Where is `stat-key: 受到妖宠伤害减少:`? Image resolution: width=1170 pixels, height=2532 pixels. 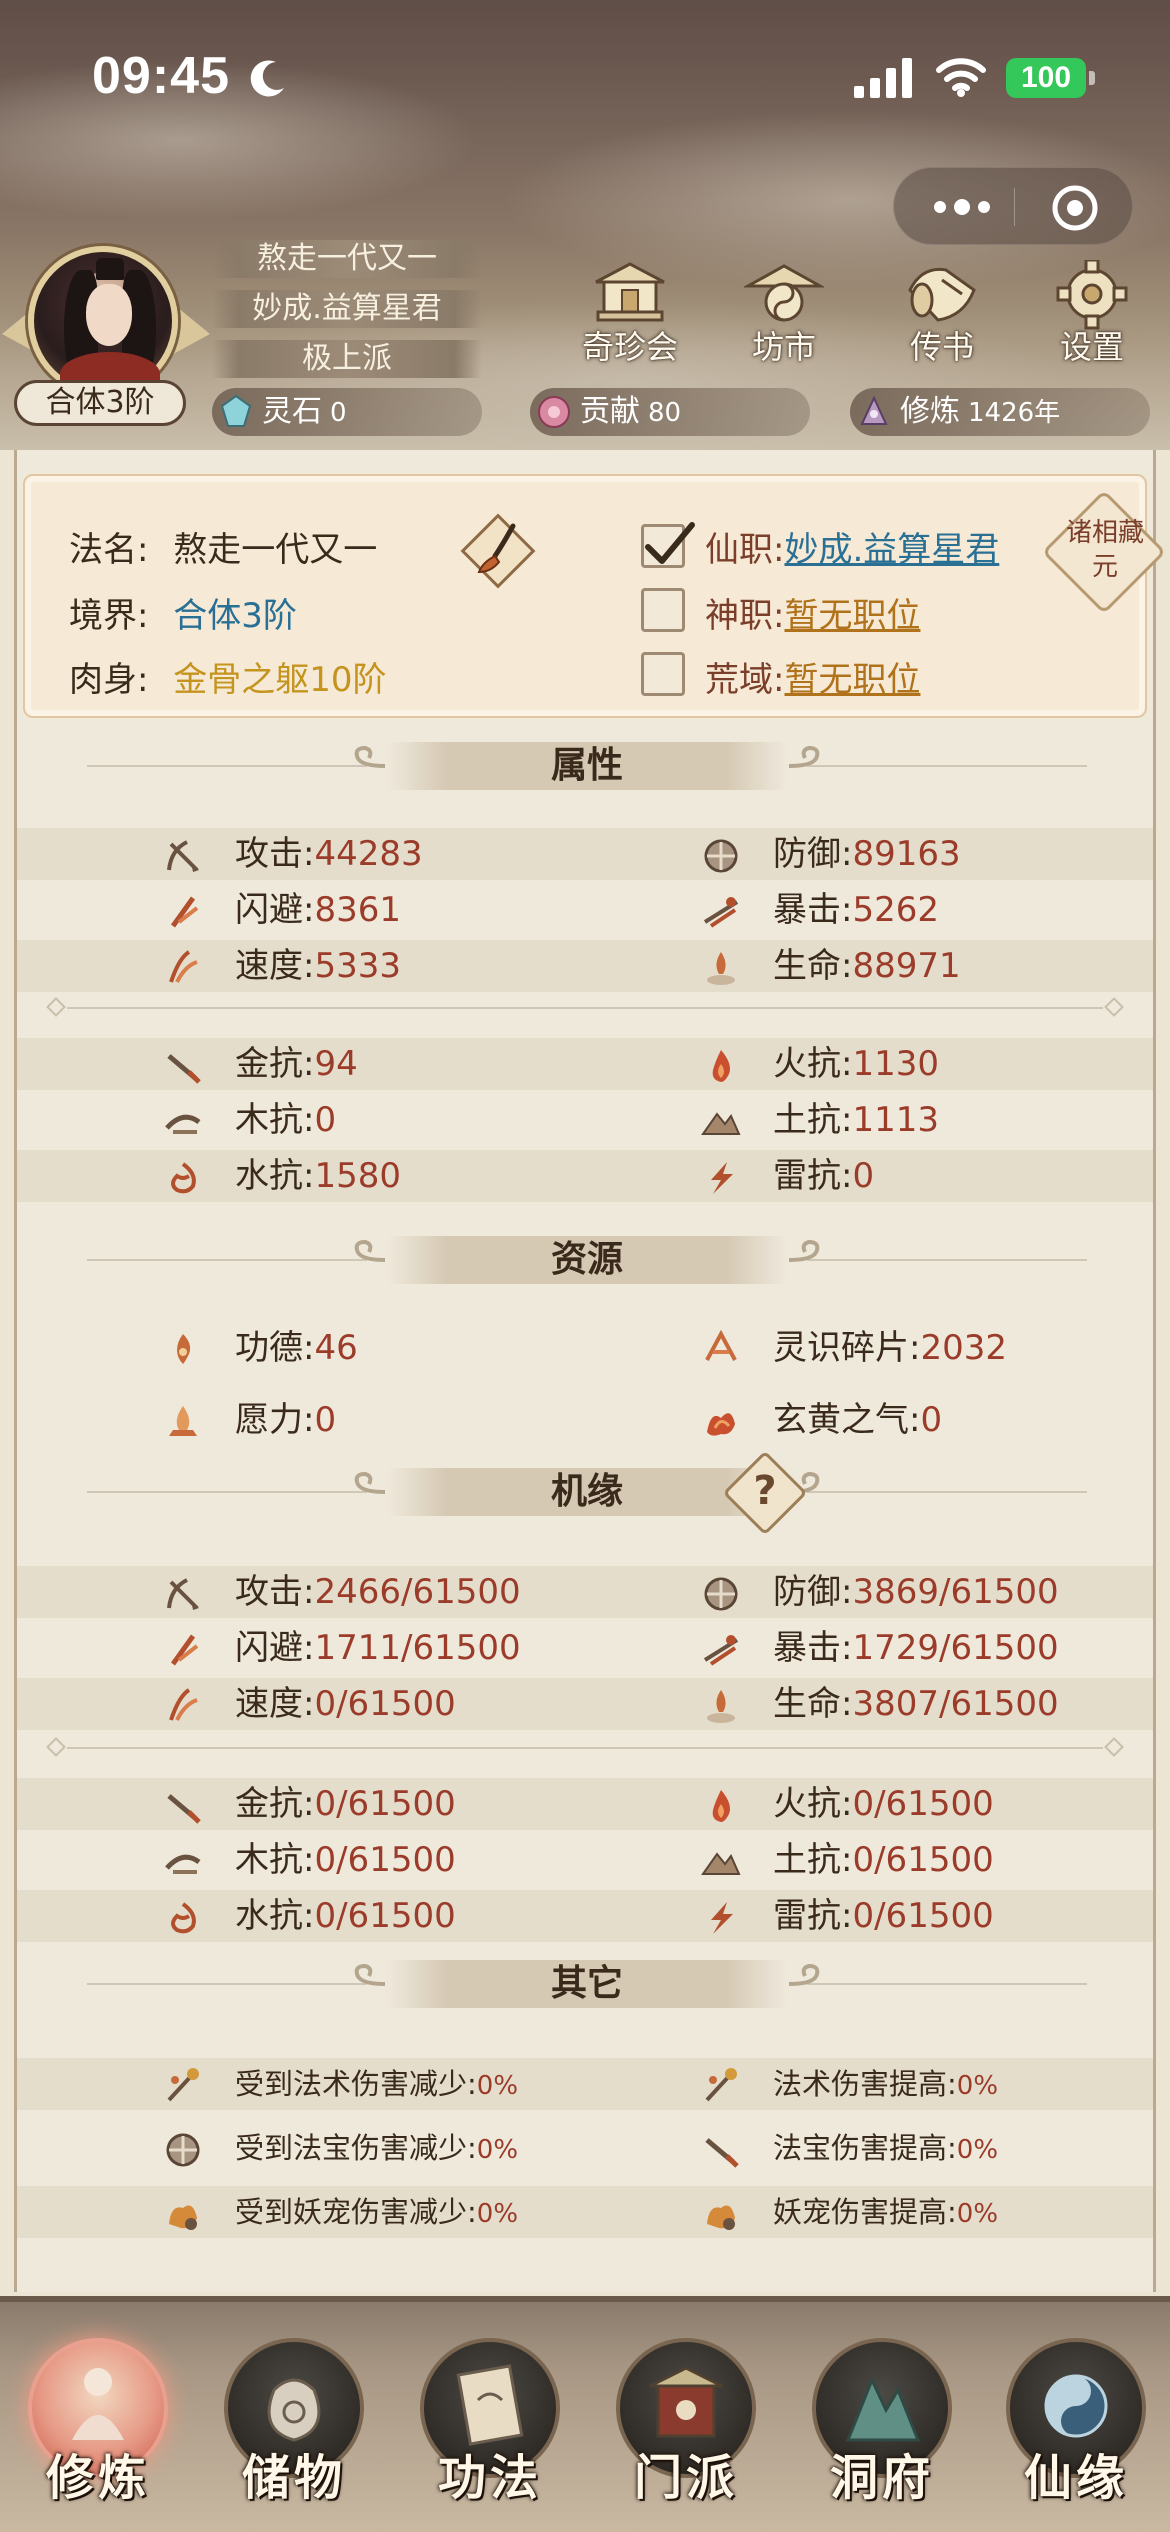
stat-key: 受到妖宠伤害减少: is located at coordinates (356, 2212).